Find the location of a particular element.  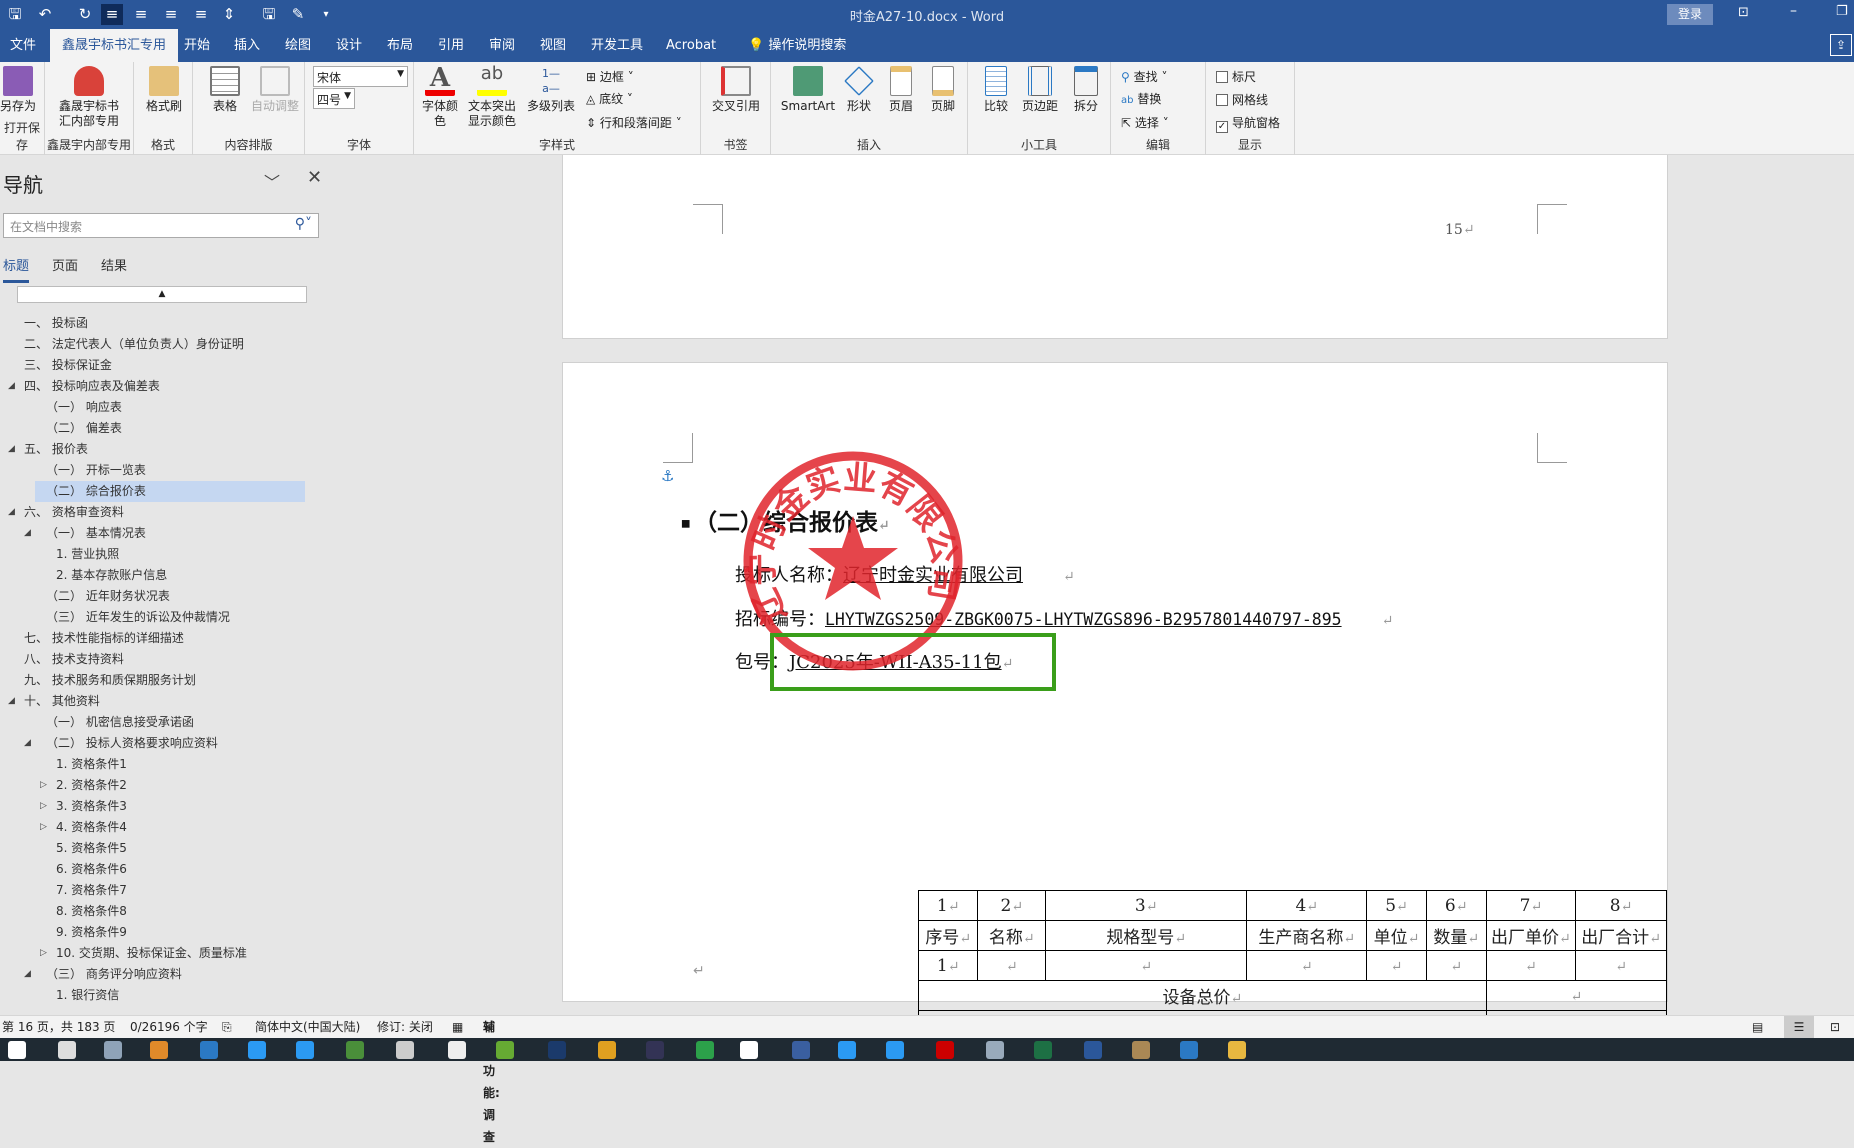

split-button: 拆分 is located at coordinates (1086, 90).